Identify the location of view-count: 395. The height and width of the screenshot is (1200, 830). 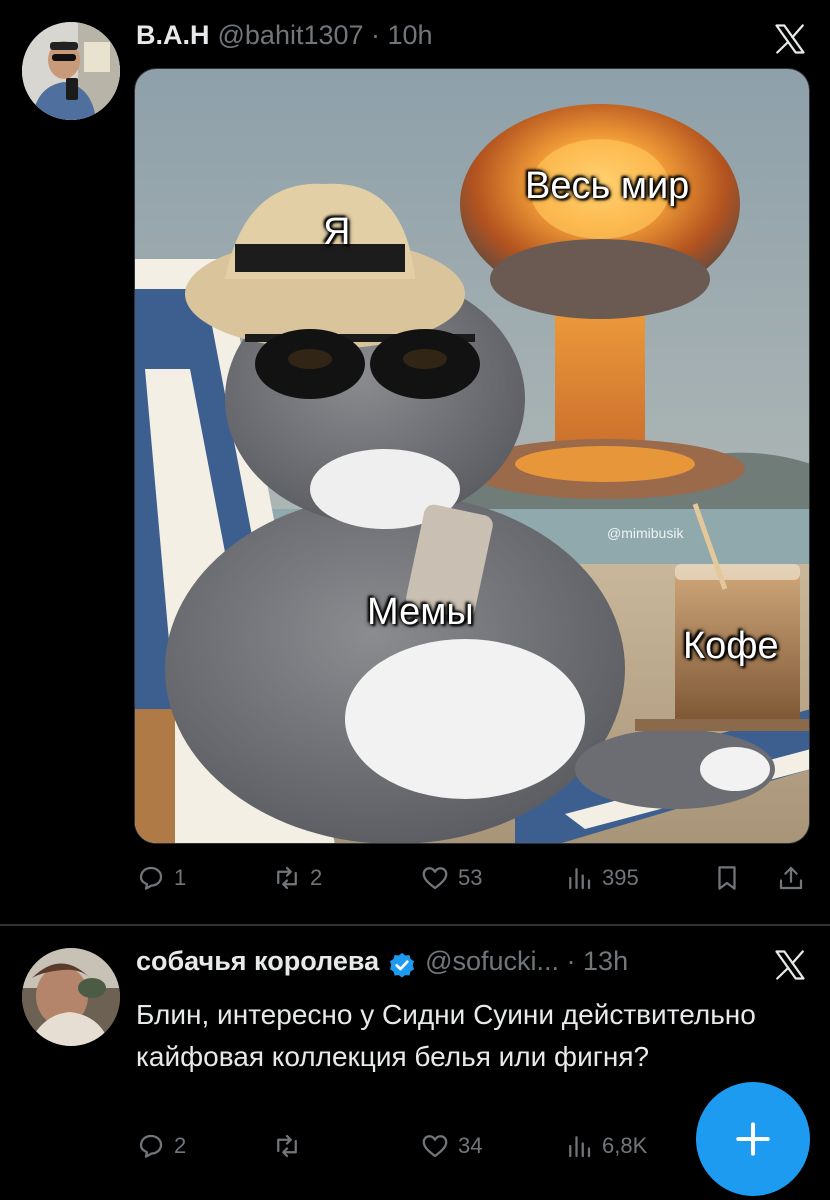
(620, 877).